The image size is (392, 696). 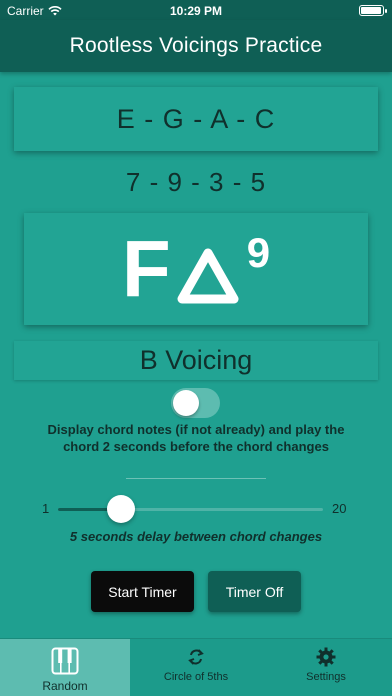 I want to click on chord-intervals: 7 - 9 - 3 - 5, so click(x=196, y=182).